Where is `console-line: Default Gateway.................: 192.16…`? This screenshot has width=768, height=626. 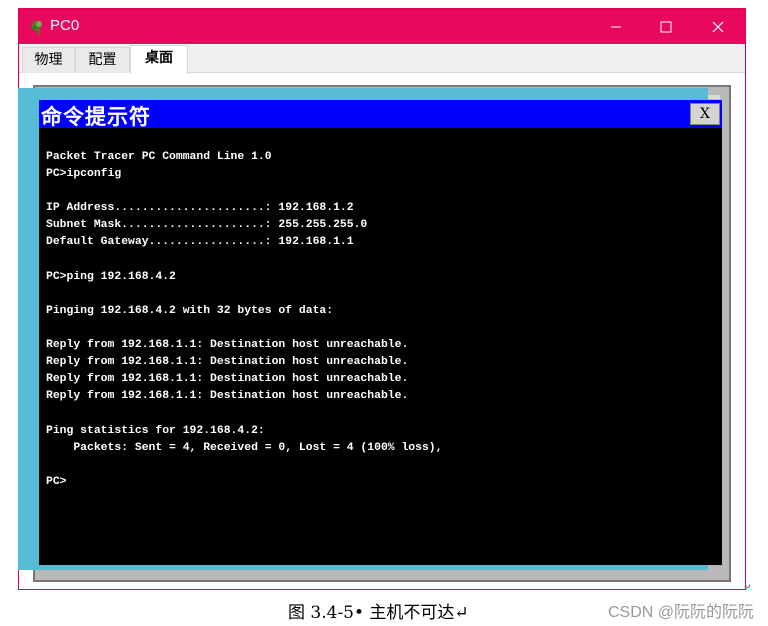
console-line: Default Gateway.................: 192.16… is located at coordinates (200, 242).